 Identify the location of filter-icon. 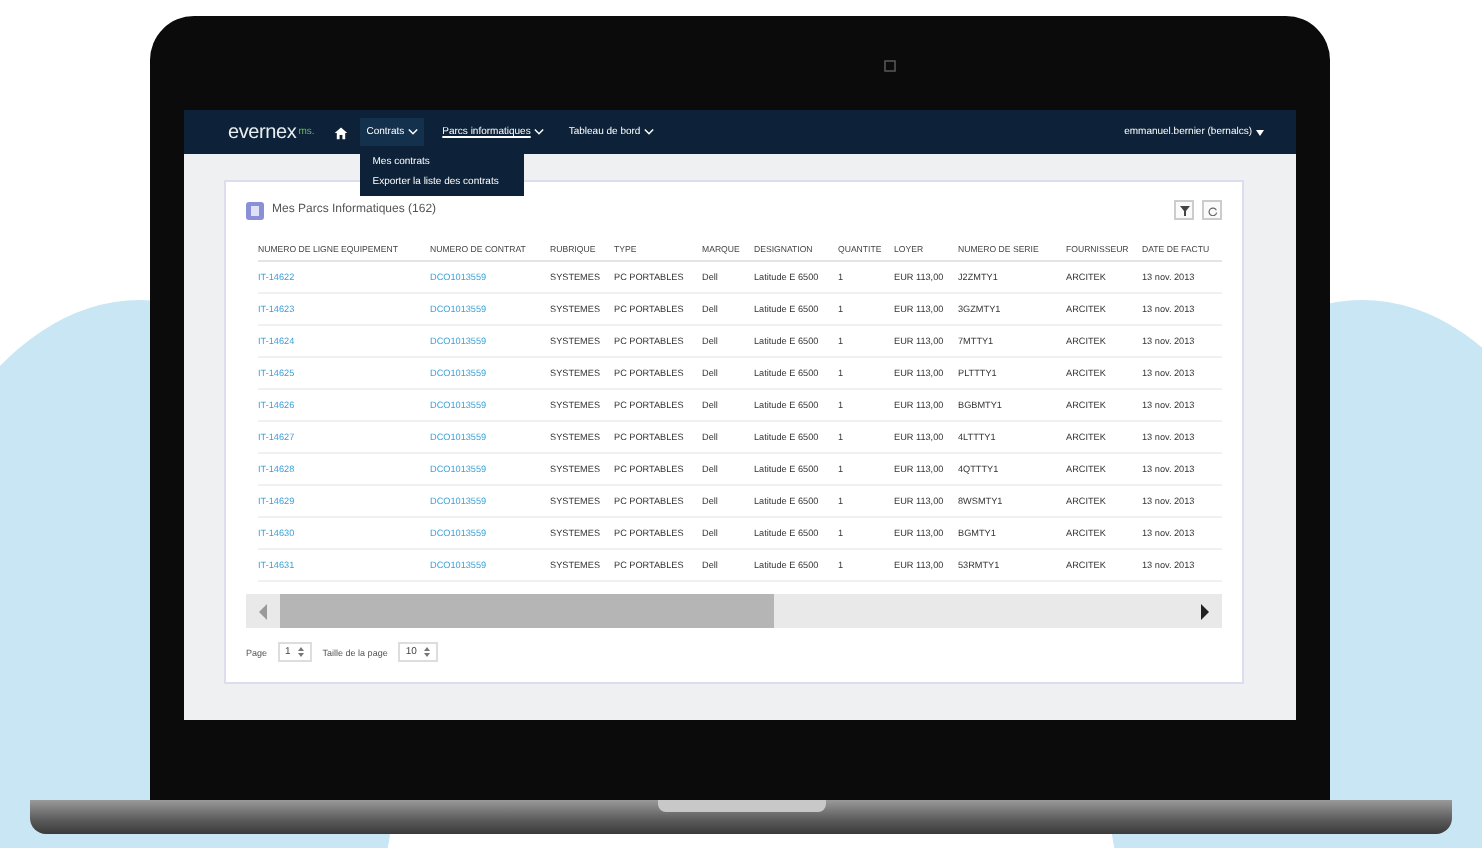
(1184, 210).